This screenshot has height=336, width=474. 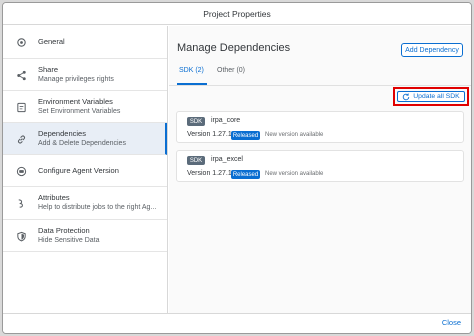 What do you see at coordinates (85, 236) in the screenshot?
I see `sidebar-item-data-protection: Data Protection Hide Sensitive Data` at bounding box center [85, 236].